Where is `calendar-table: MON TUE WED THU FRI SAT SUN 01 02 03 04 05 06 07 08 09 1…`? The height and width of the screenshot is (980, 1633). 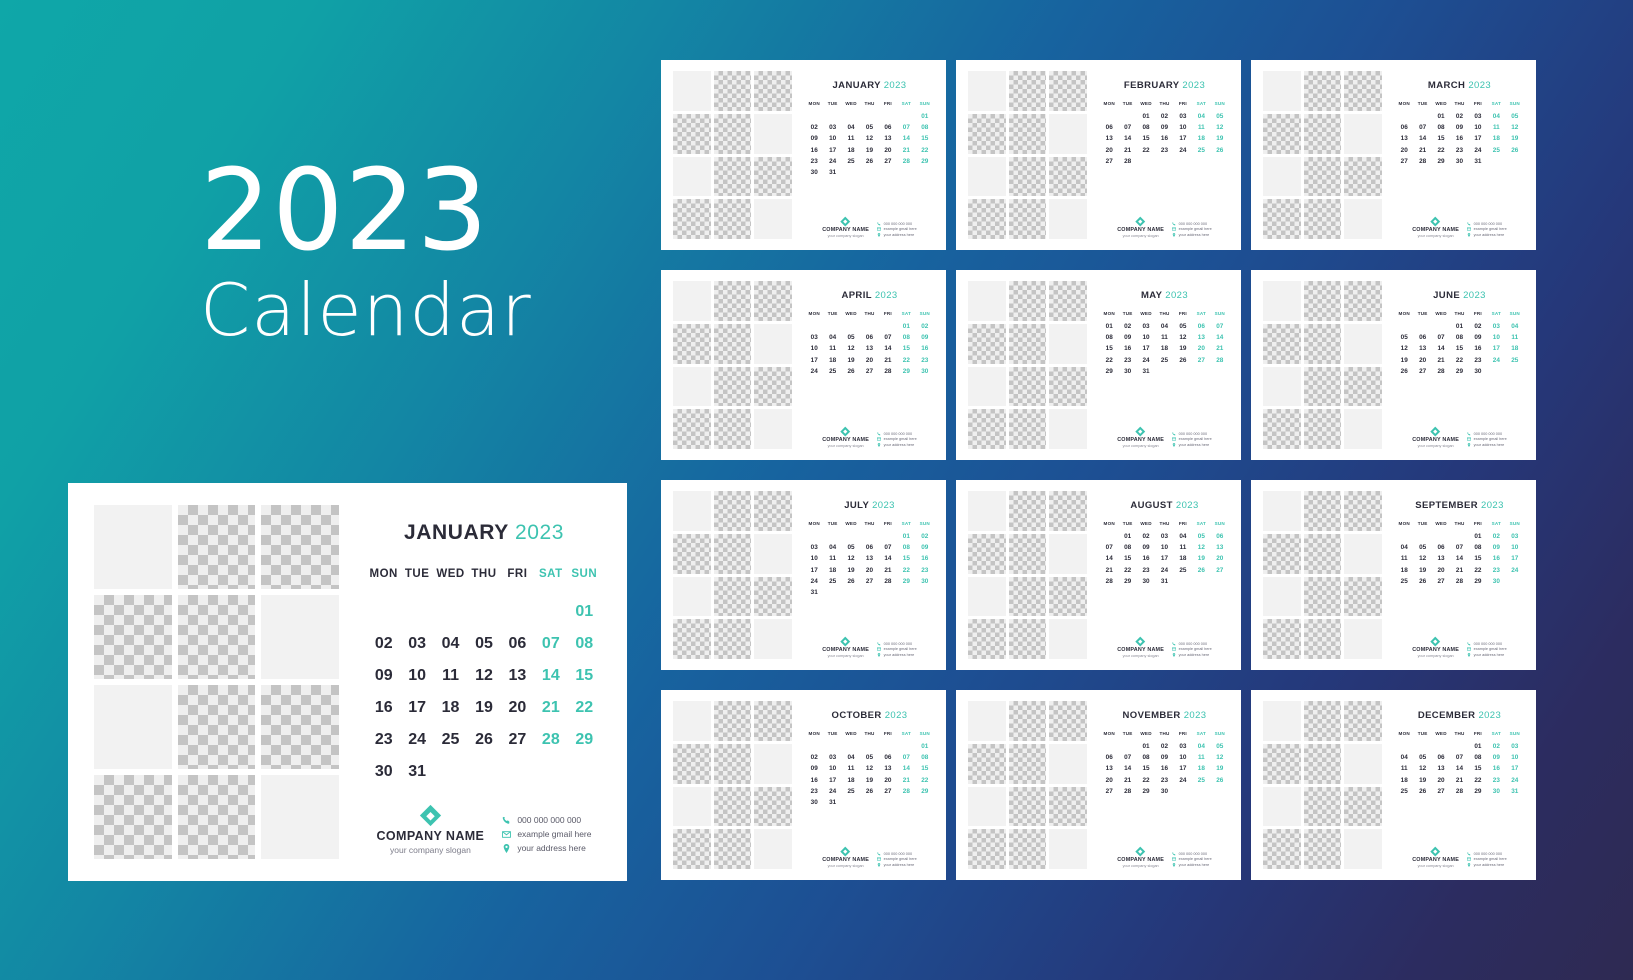 calendar-table: MON TUE WED THU FRI SAT SUN 01 02 03 04 05 06 07 08 09 1… is located at coordinates (1164, 343).